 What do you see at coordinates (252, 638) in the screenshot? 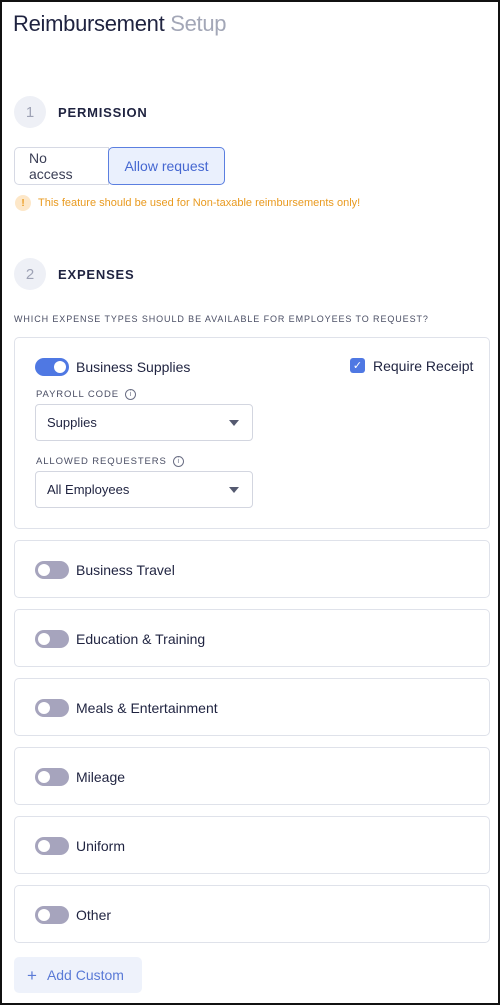
I see `expense-card-education-training: Education & Training` at bounding box center [252, 638].